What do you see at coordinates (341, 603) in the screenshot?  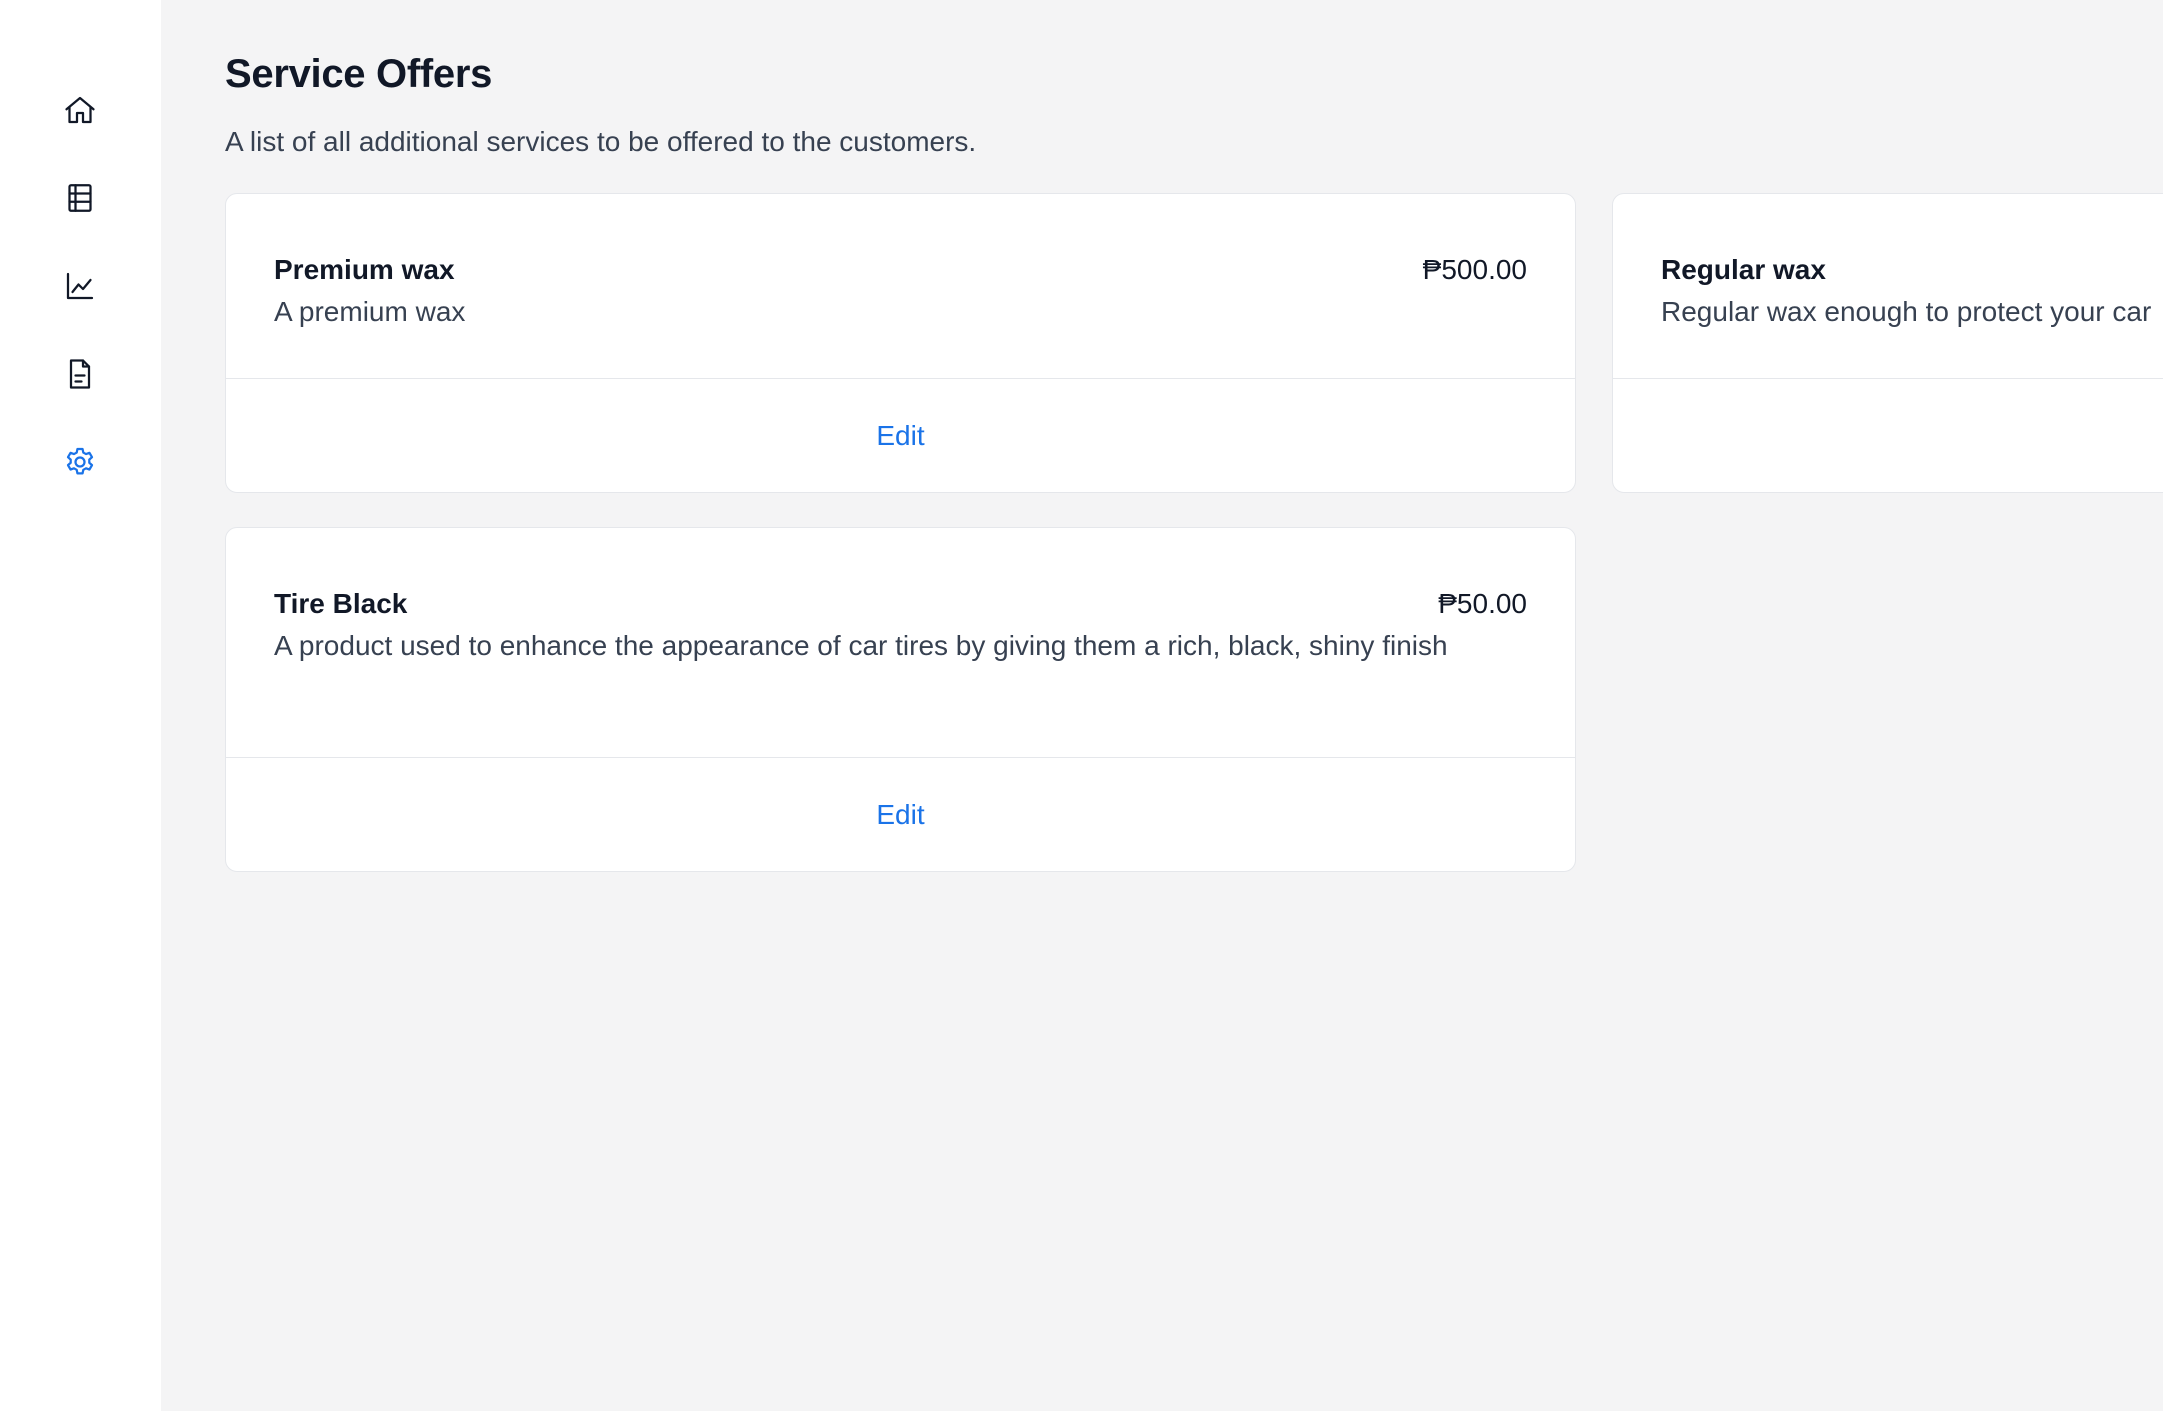 I see `offer-name: Tire Black` at bounding box center [341, 603].